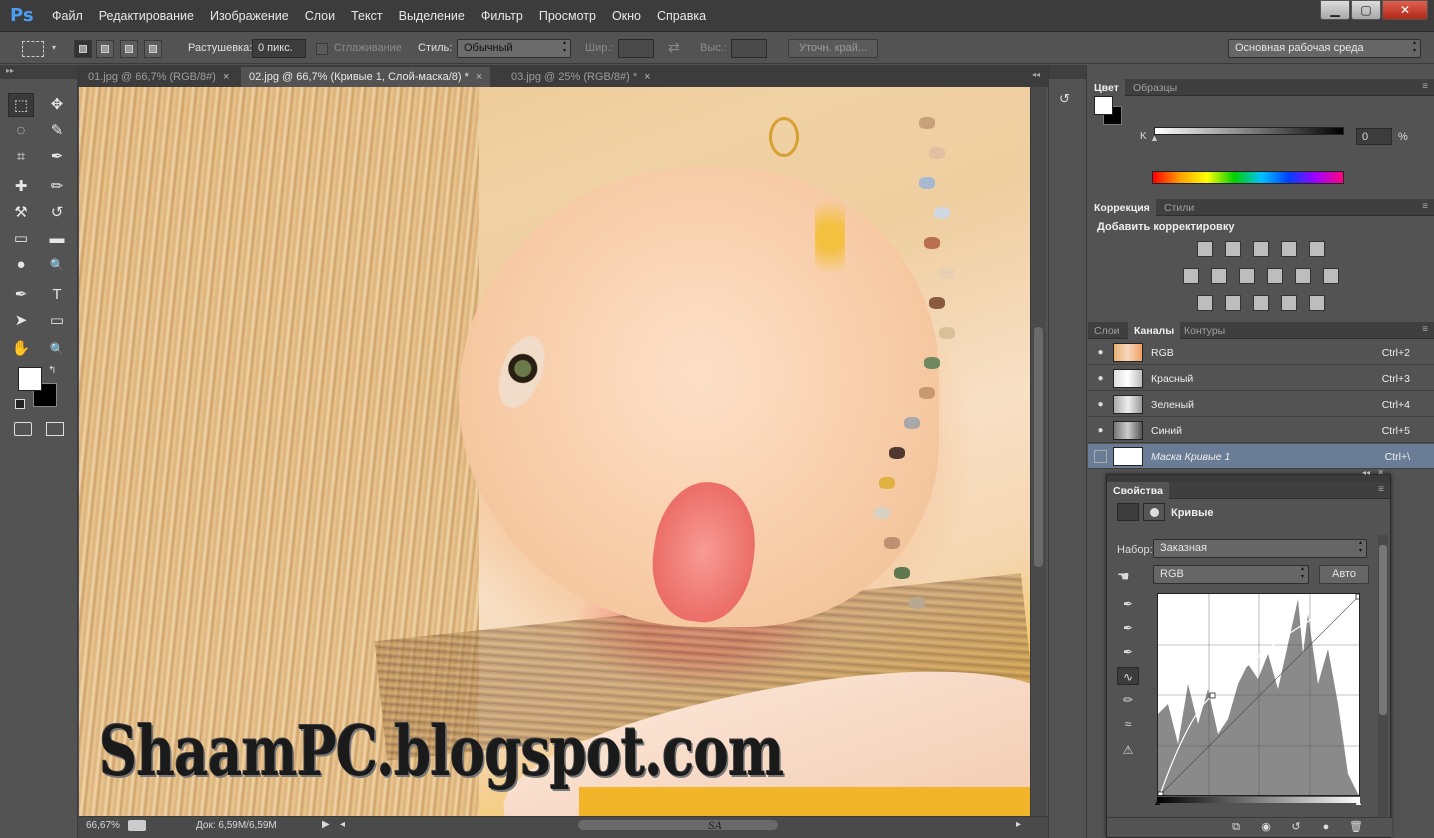 Image resolution: width=1434 pixels, height=838 pixels. What do you see at coordinates (1331, 276) in the screenshot?
I see `color-lookup-icon` at bounding box center [1331, 276].